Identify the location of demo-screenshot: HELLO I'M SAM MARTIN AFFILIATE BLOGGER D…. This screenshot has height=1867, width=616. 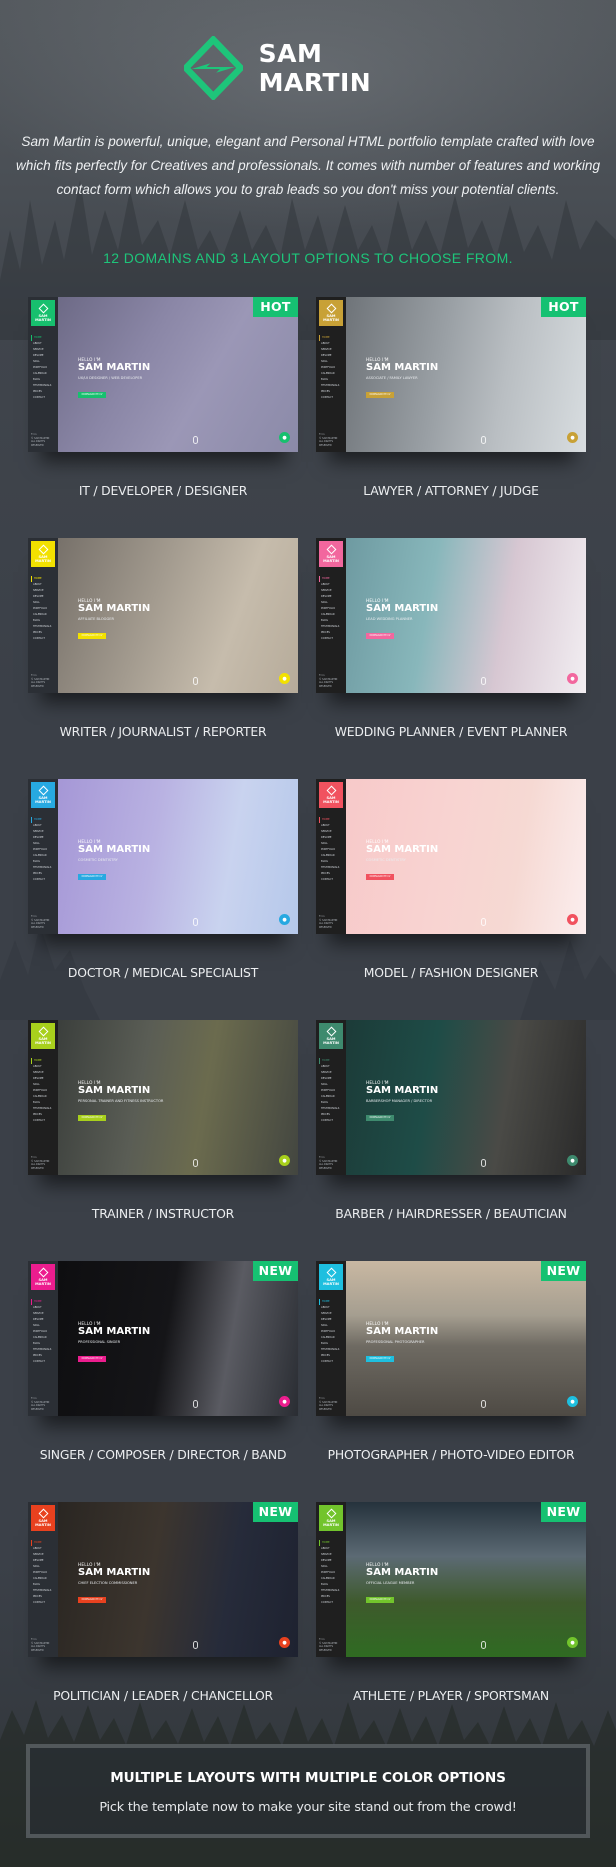
(163, 615).